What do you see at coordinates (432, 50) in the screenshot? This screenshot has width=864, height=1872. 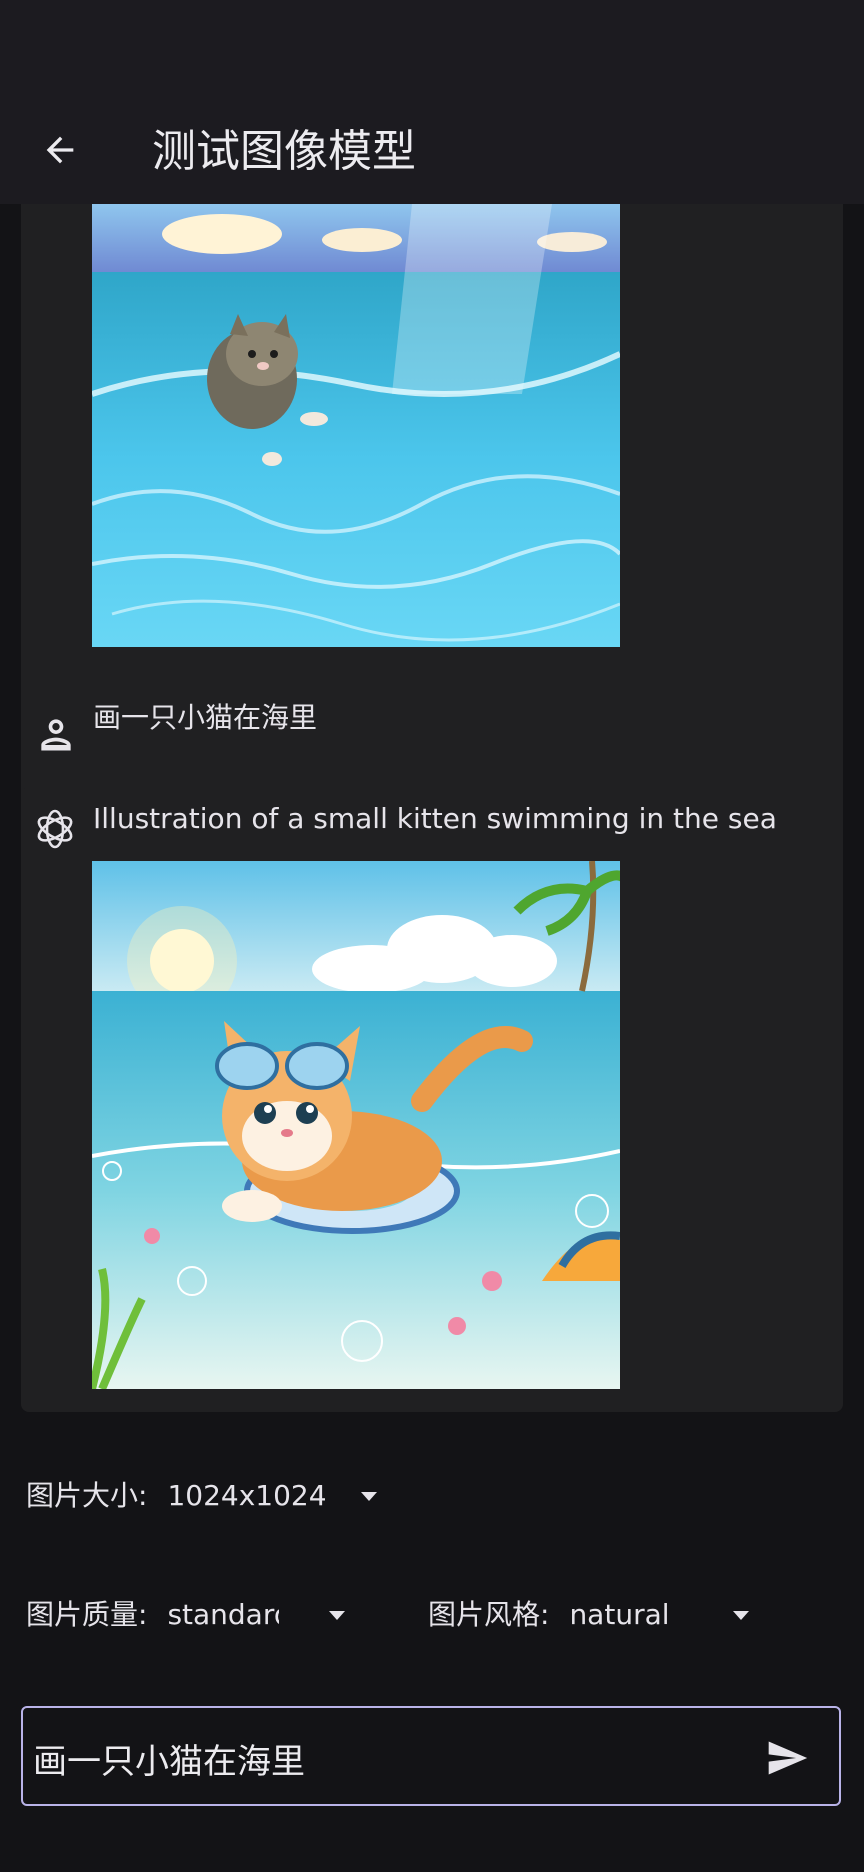 I see `status-bar` at bounding box center [432, 50].